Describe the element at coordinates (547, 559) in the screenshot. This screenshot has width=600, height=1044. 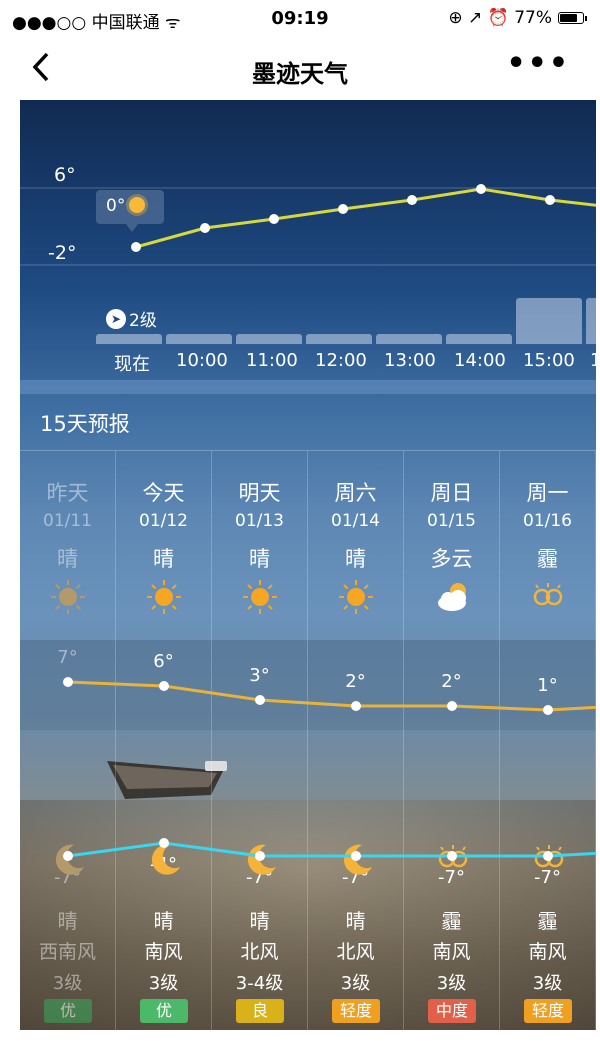
I see `day-condition: 霾` at that location.